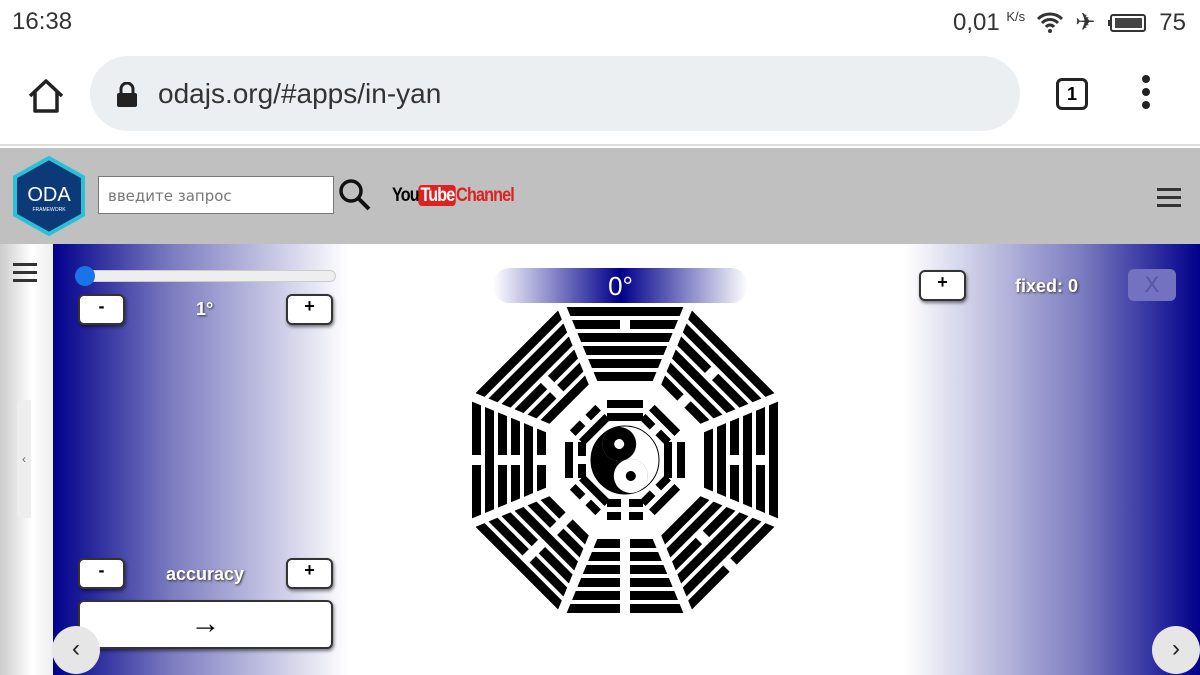 This screenshot has width=1200, height=675. What do you see at coordinates (1172, 22) in the screenshot?
I see `battery-level: 75` at bounding box center [1172, 22].